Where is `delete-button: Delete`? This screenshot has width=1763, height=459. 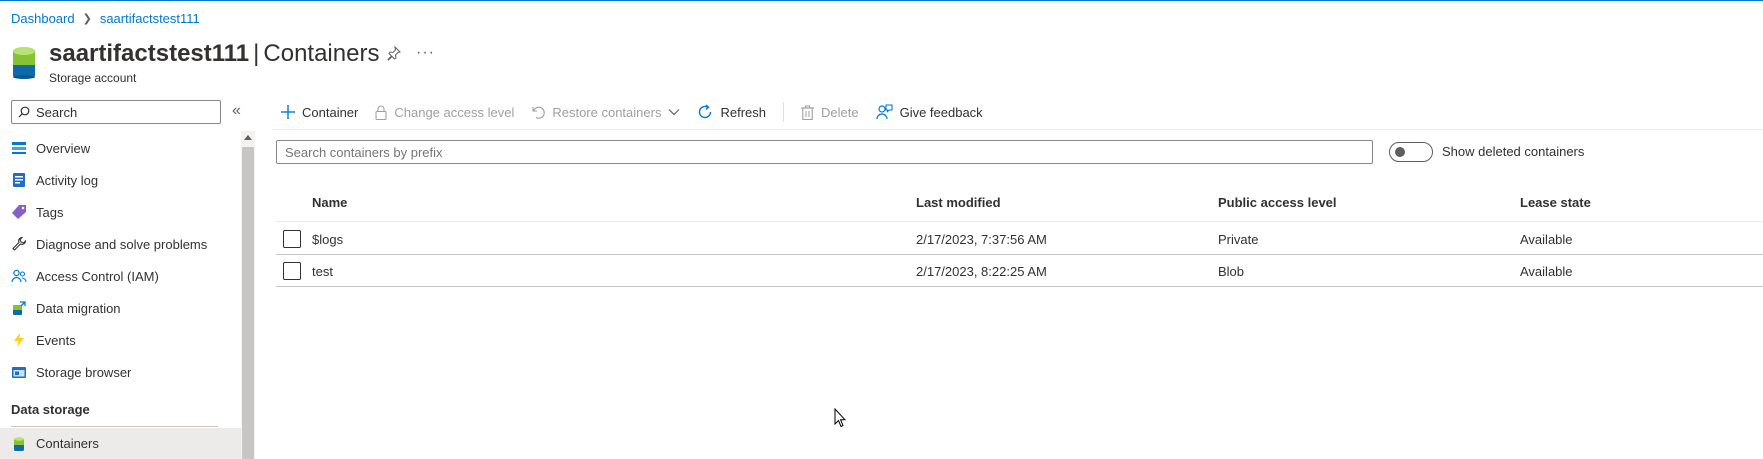
delete-button: Delete is located at coordinates (830, 112).